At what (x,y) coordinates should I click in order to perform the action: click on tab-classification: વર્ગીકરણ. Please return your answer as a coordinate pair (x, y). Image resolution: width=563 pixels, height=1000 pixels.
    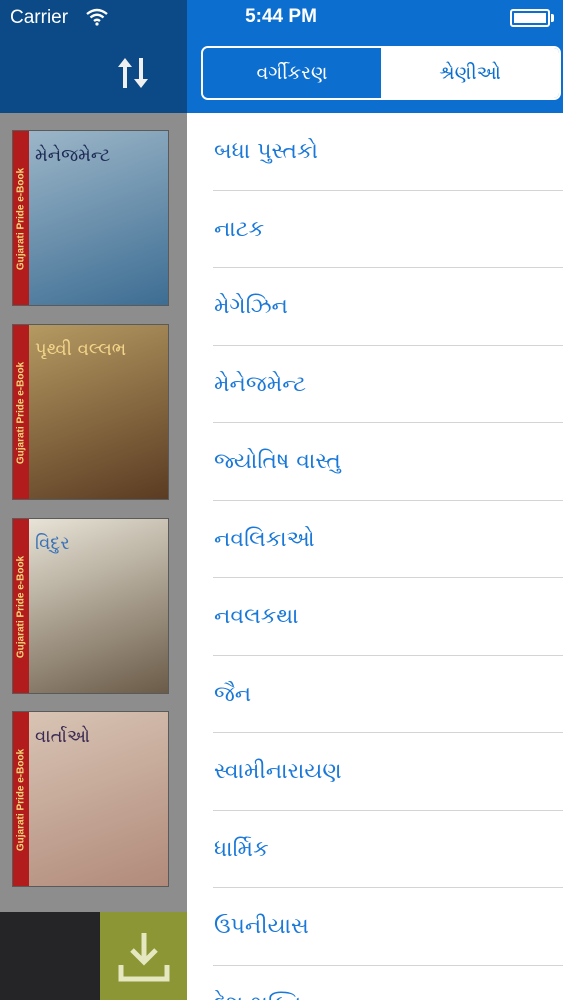
    Looking at the image, I should click on (292, 73).